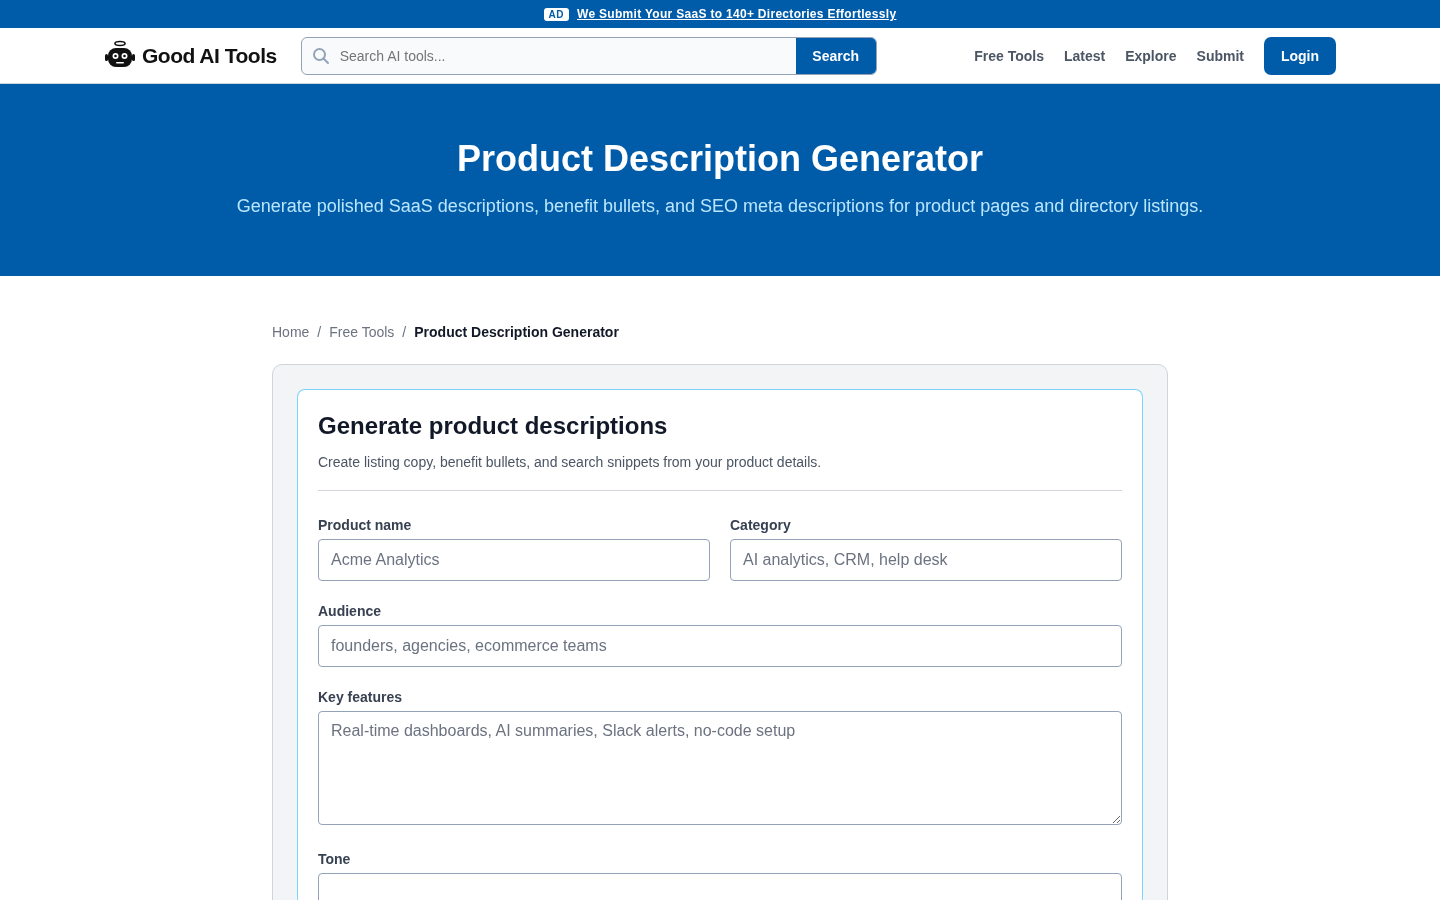  Describe the element at coordinates (365, 525) in the screenshot. I see `field-label: Product name` at that location.